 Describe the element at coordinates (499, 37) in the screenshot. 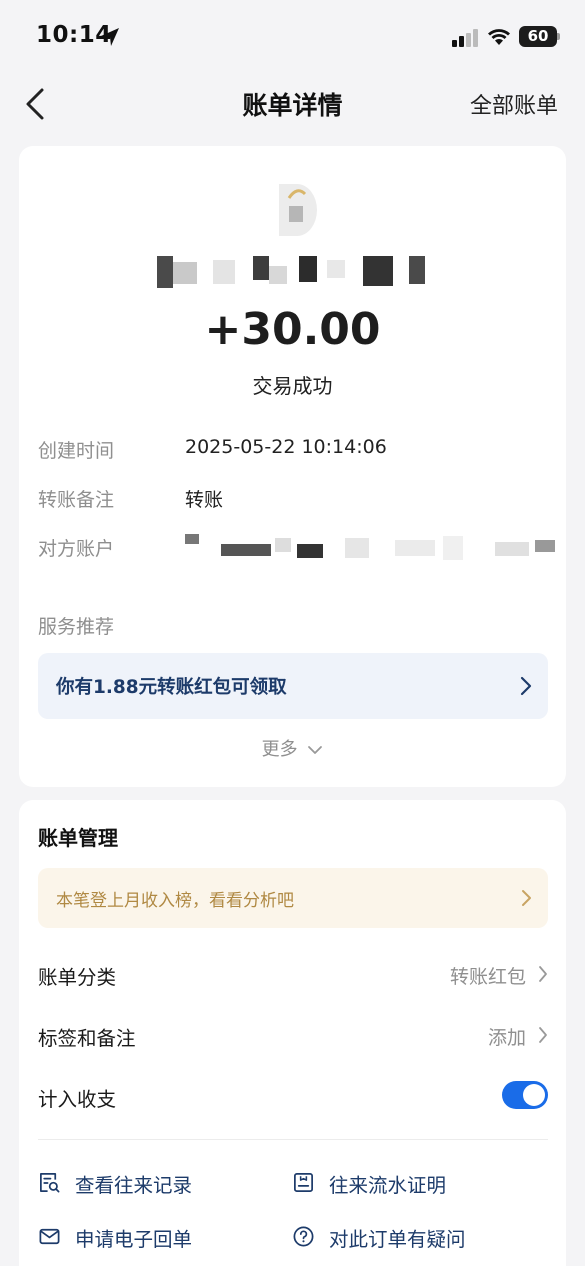

I see `wifi-icon` at that location.